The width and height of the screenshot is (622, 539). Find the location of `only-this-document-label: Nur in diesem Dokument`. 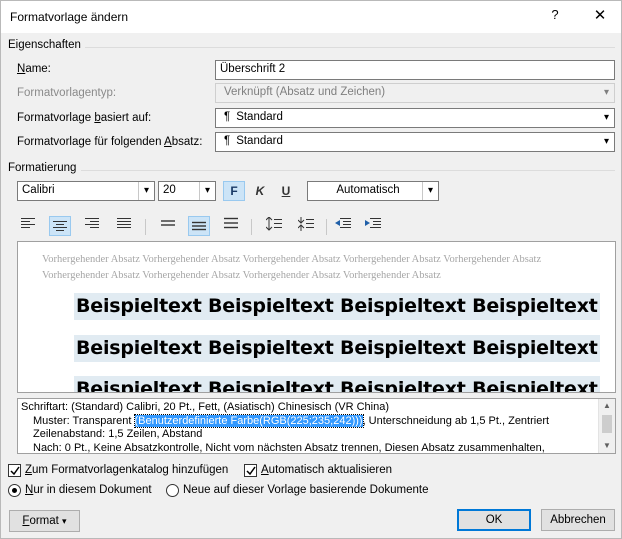

only-this-document-label: Nur in diesem Dokument is located at coordinates (88, 490).